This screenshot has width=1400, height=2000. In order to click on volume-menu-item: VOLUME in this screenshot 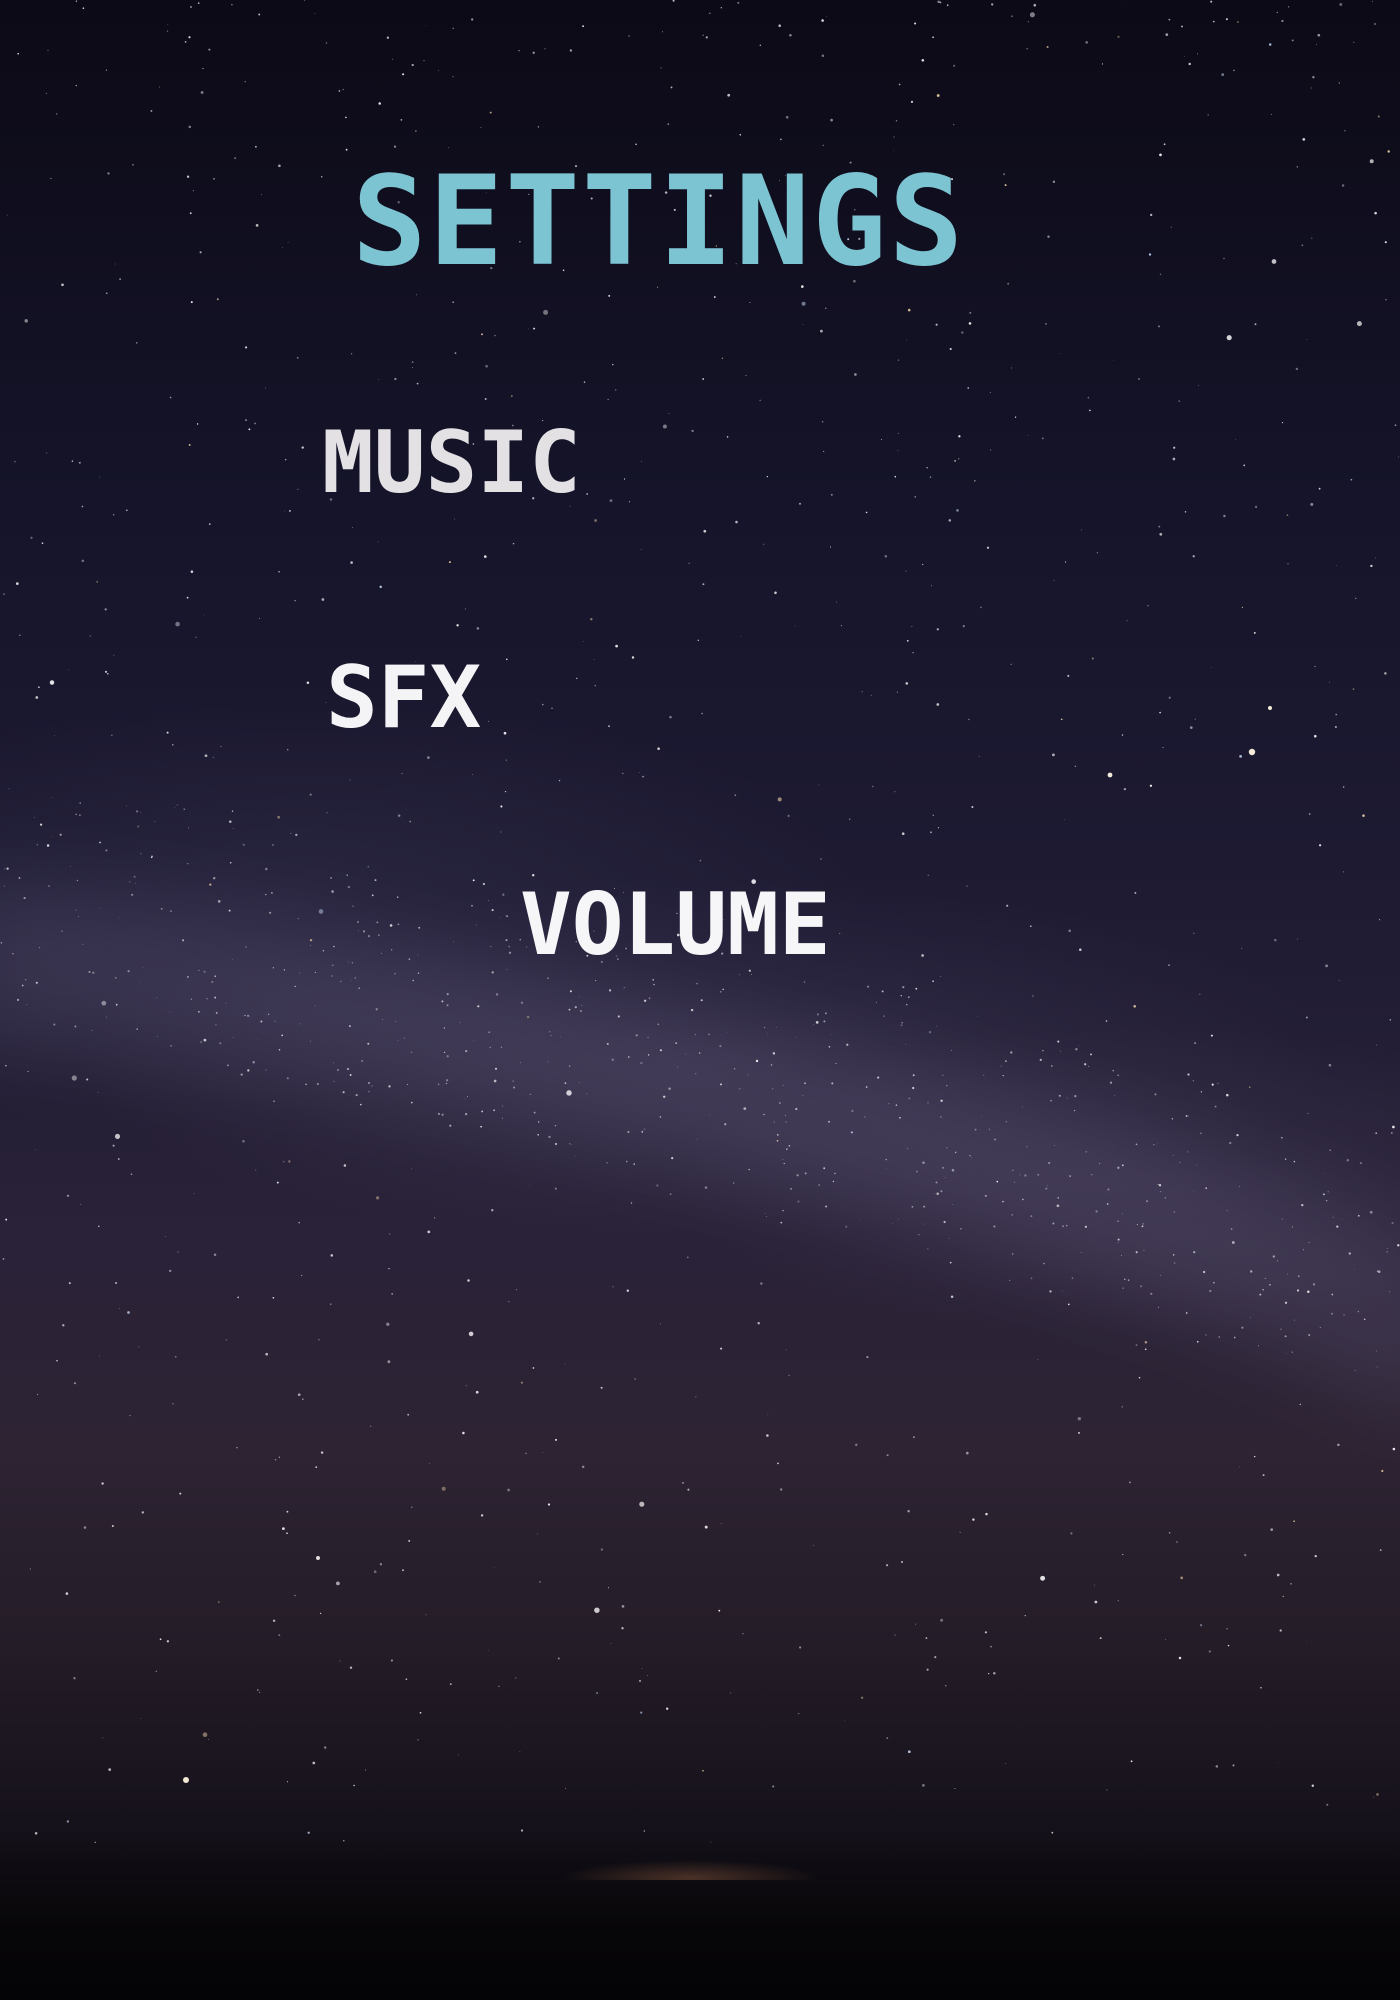, I will do `click(675, 925)`.